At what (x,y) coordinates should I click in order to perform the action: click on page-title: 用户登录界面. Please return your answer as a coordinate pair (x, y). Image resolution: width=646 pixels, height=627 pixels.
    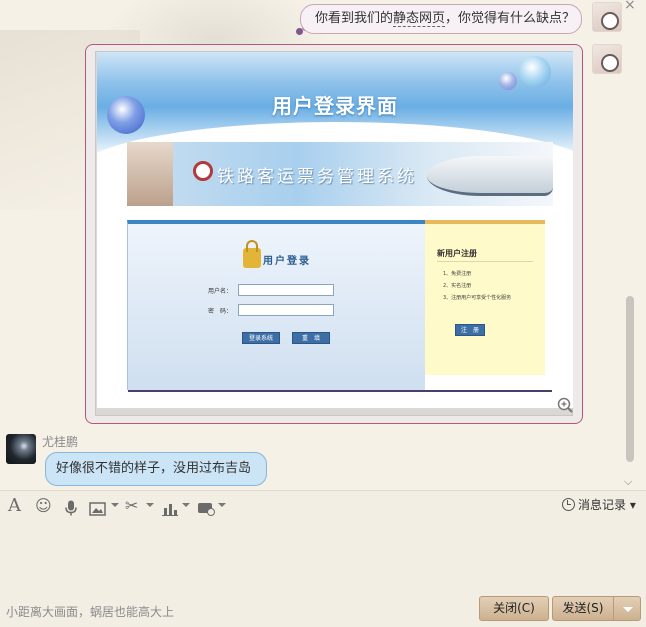
    Looking at the image, I should click on (335, 106).